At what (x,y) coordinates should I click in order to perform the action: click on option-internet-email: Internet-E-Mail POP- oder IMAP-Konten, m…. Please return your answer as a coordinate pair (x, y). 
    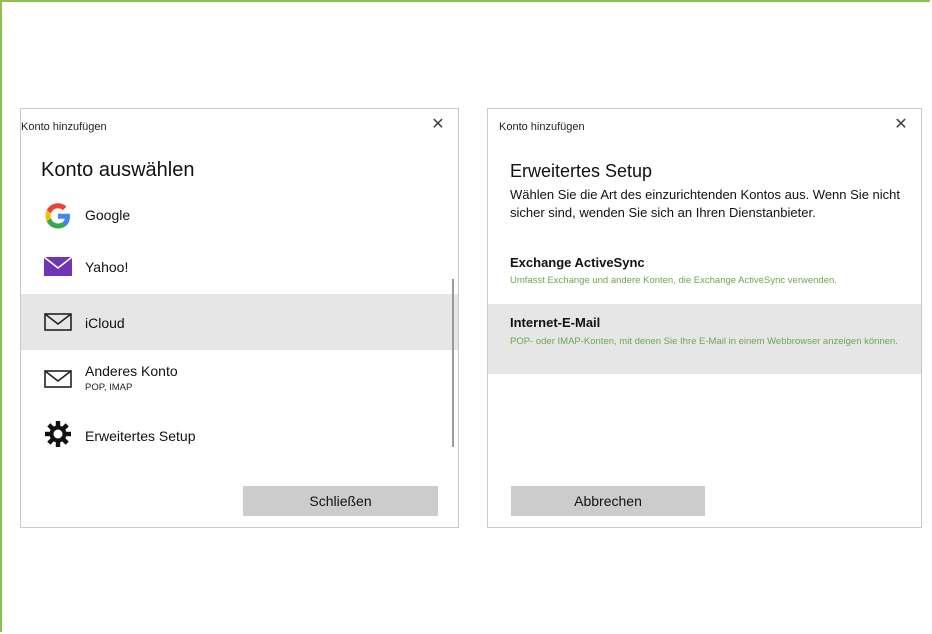
    Looking at the image, I should click on (704, 339).